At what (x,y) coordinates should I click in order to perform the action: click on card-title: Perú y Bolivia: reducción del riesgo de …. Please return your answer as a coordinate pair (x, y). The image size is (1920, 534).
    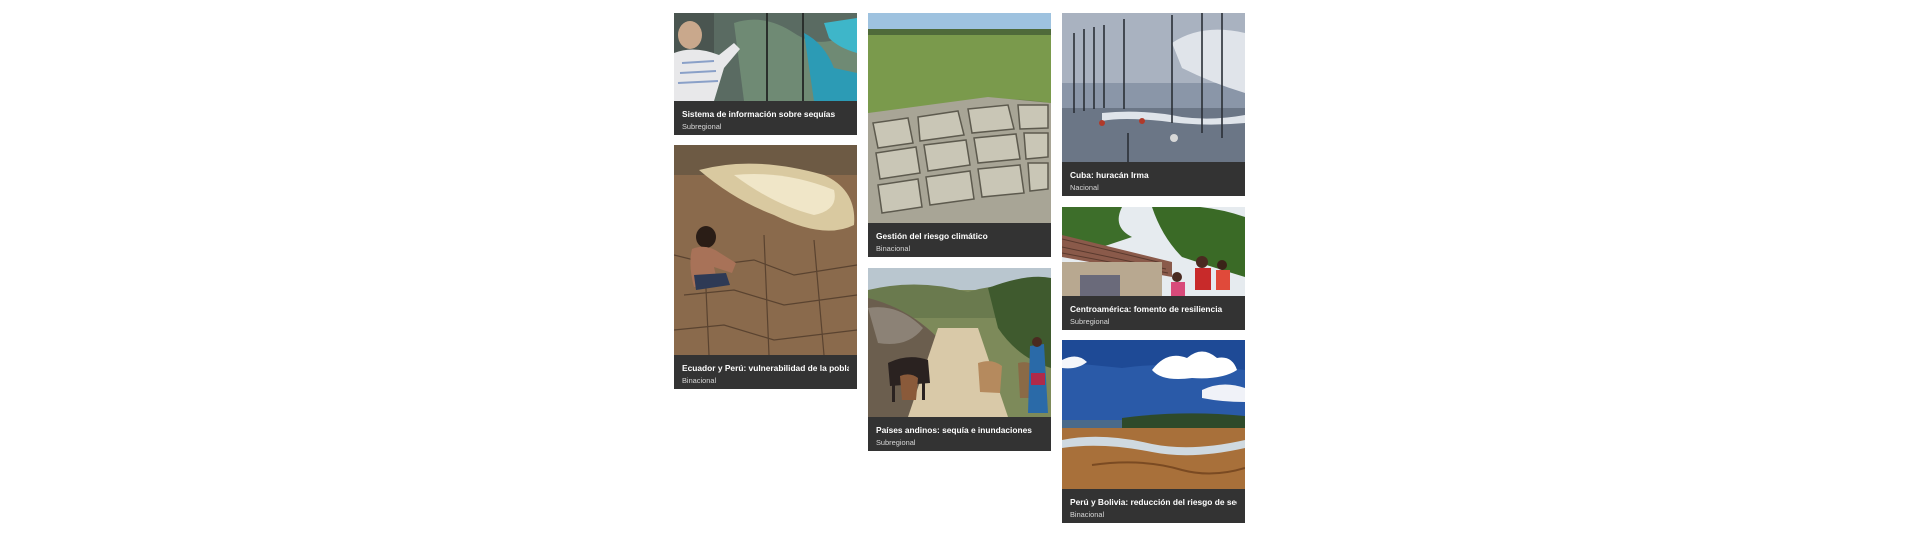
    Looking at the image, I should click on (1153, 502).